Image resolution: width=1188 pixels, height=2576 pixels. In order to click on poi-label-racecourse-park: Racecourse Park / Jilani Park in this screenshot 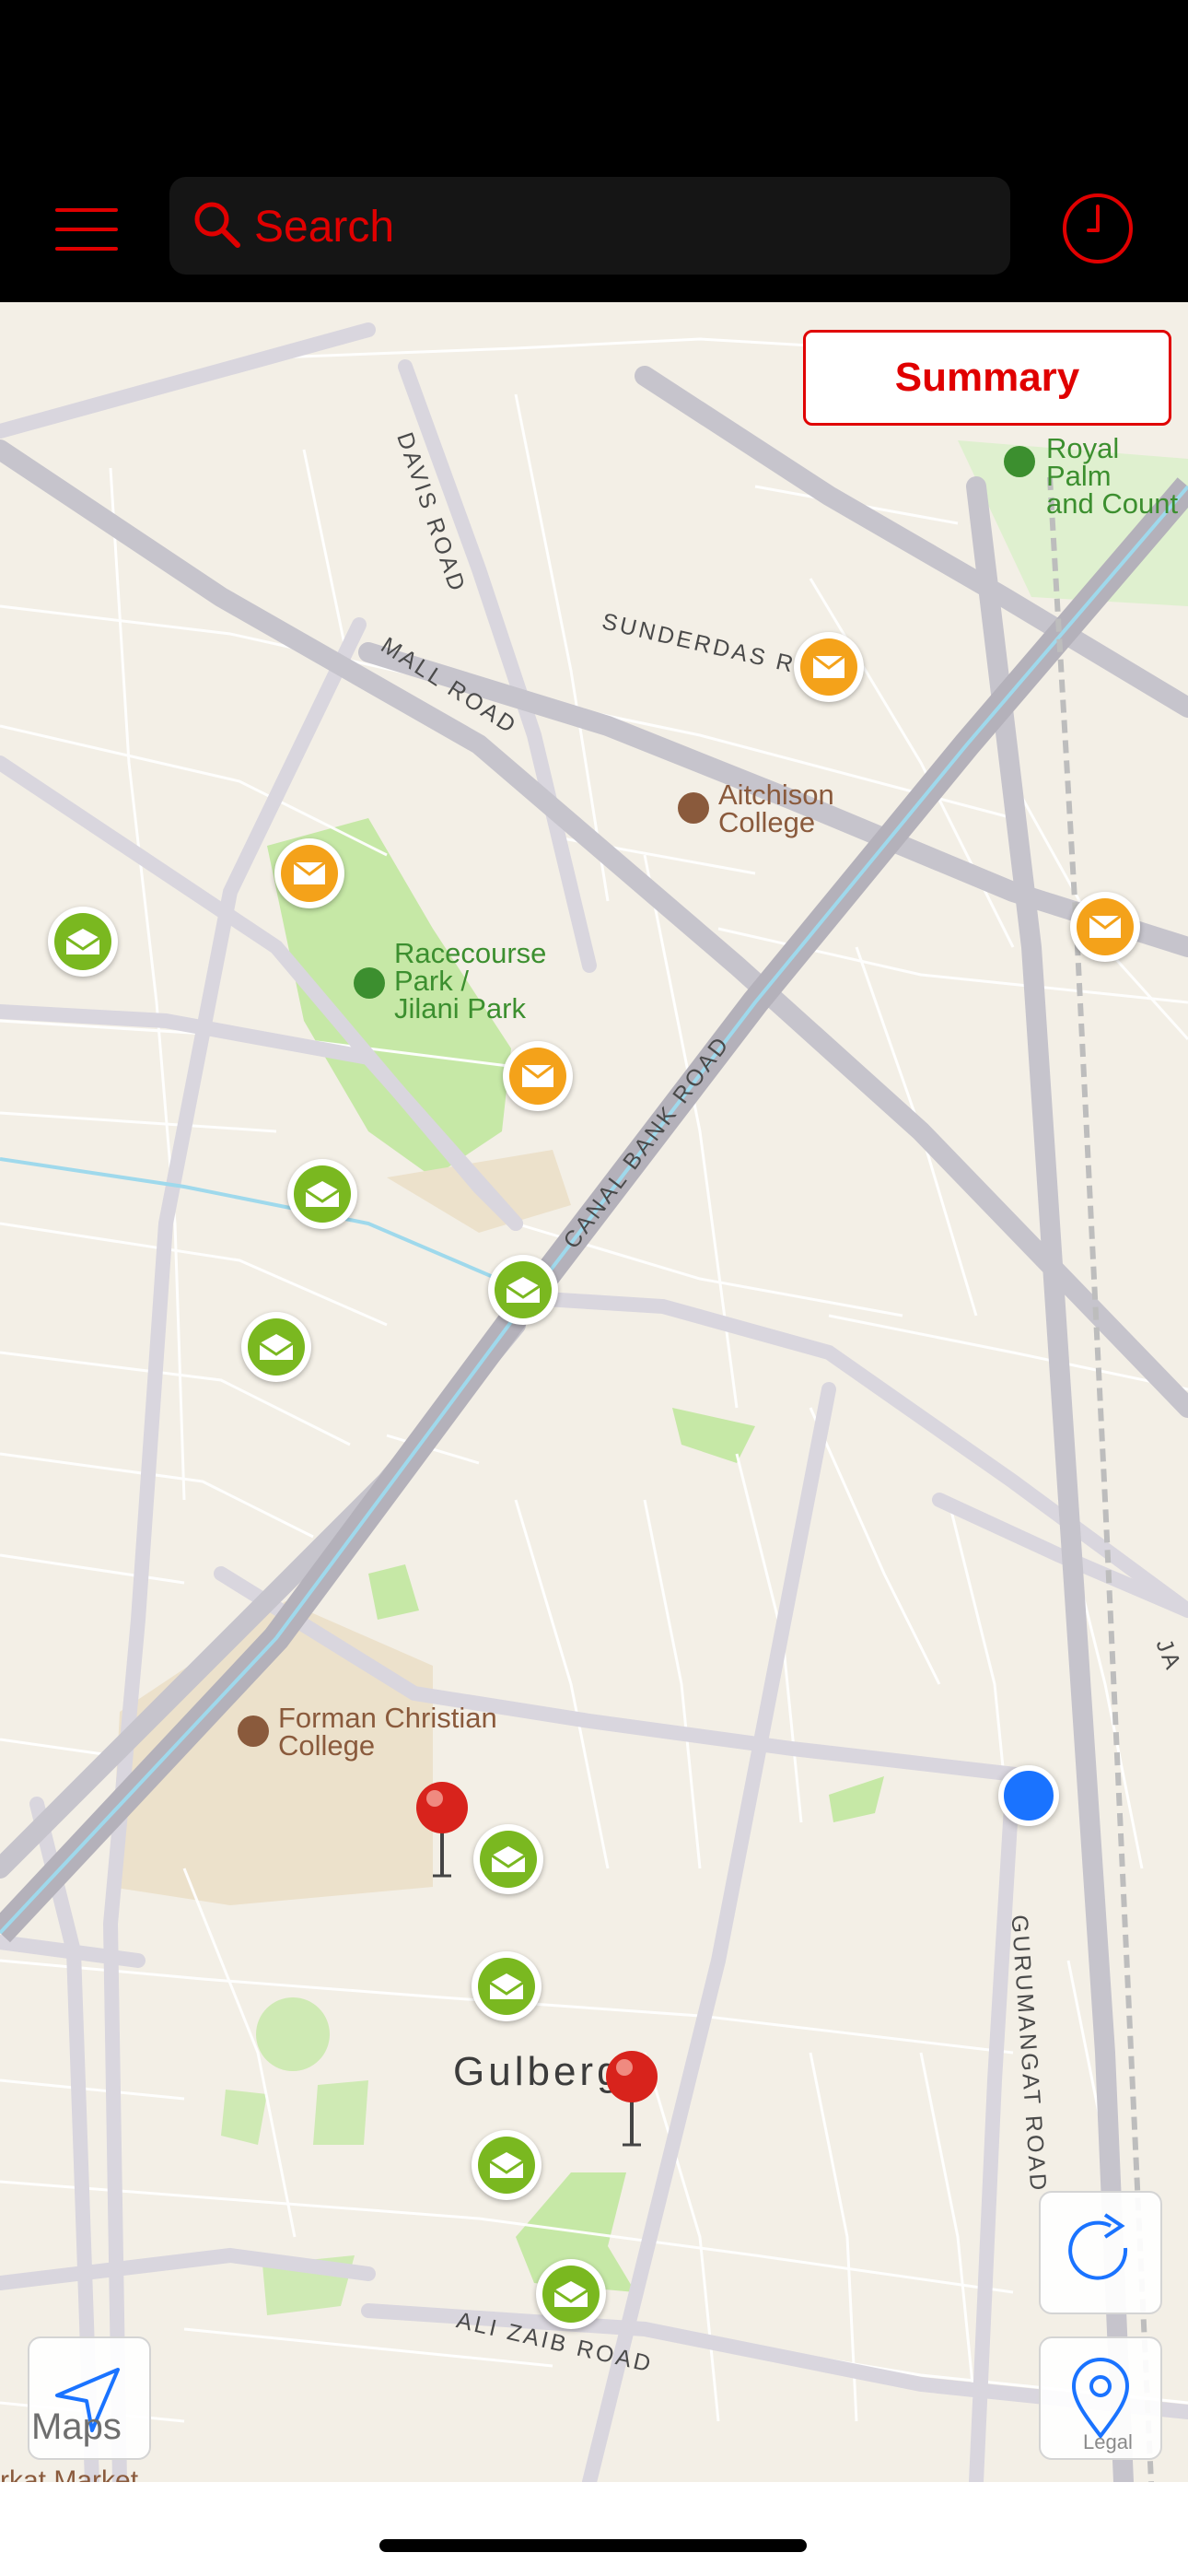, I will do `click(470, 981)`.